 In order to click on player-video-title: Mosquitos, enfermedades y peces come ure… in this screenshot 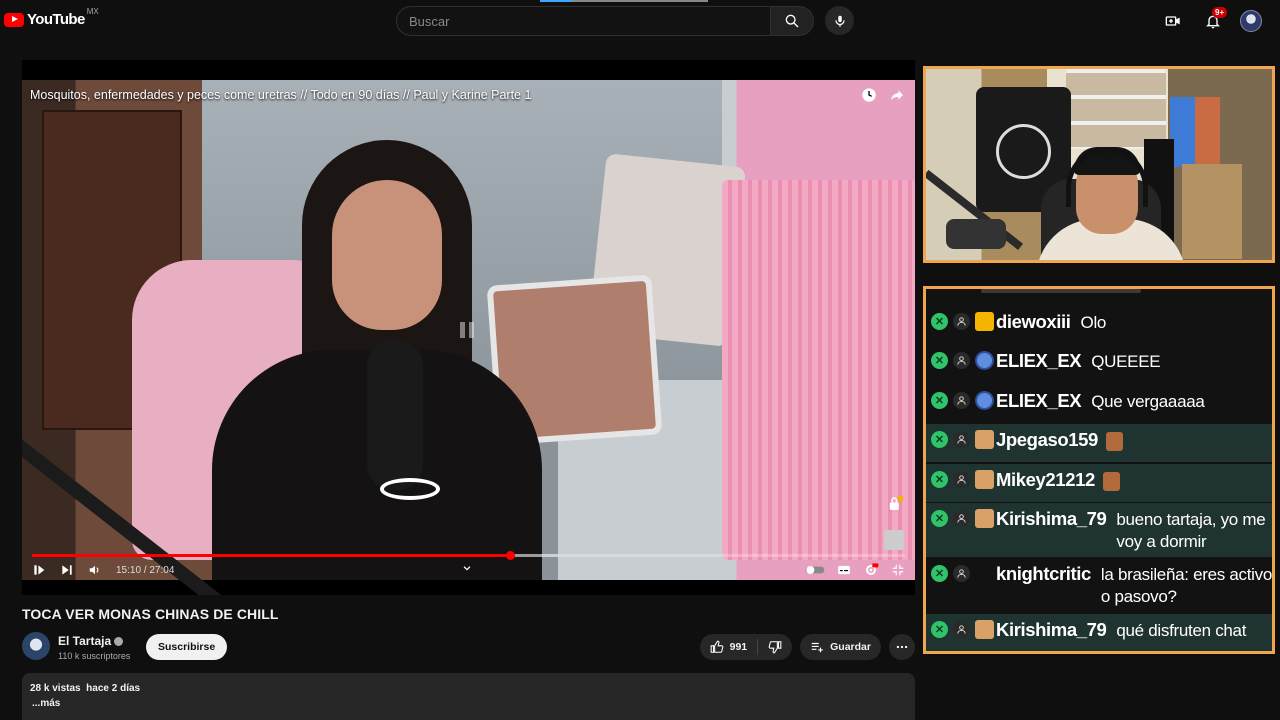, I will do `click(280, 95)`.